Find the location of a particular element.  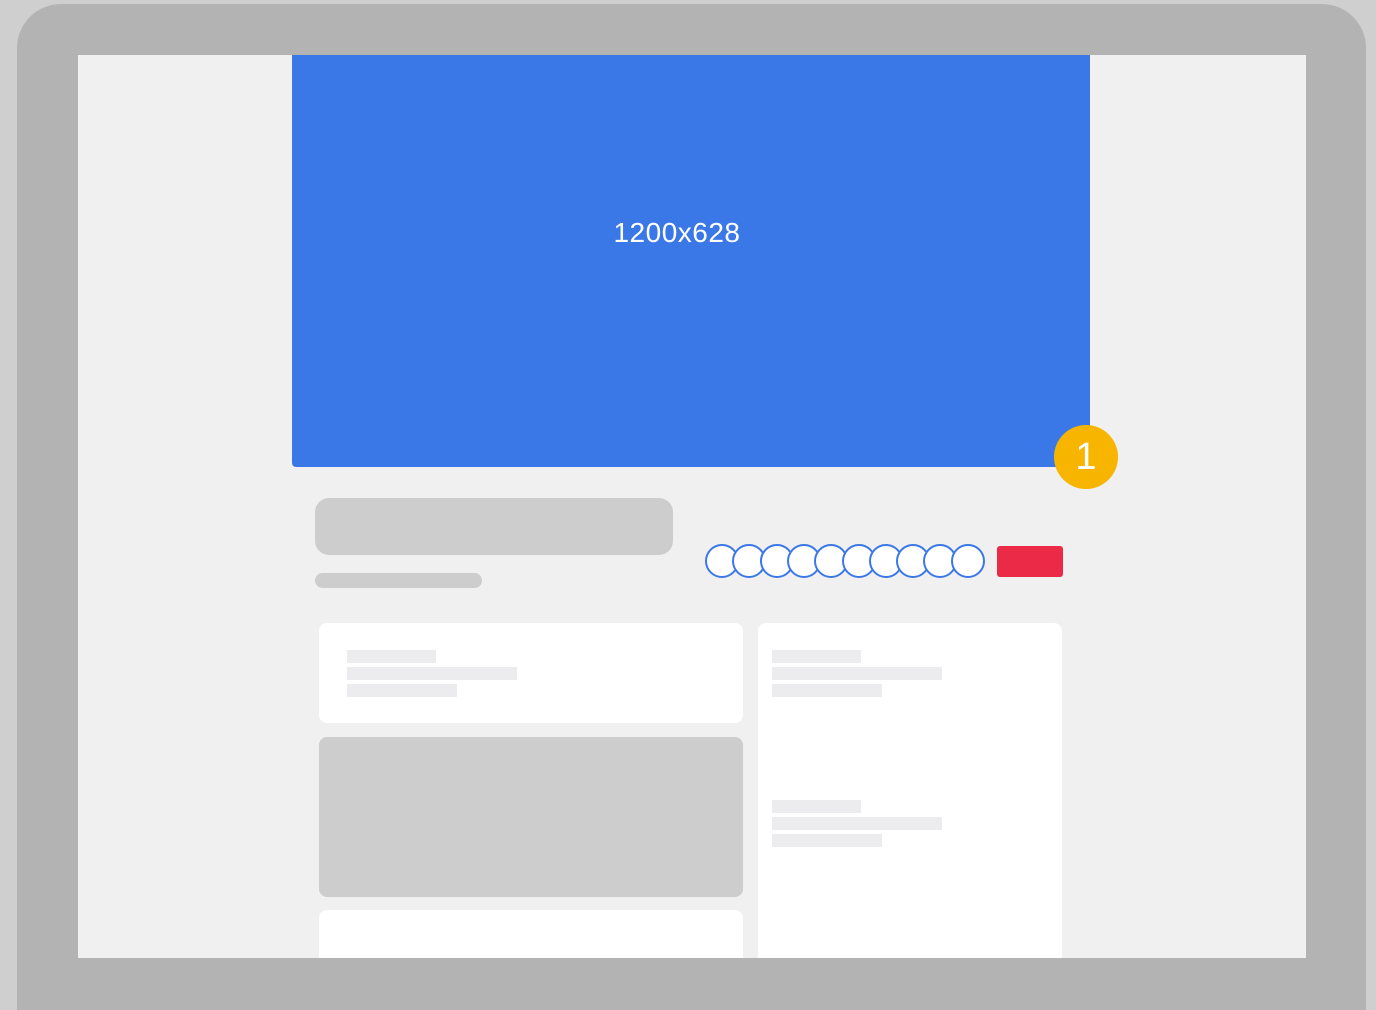

friends-avatar-row is located at coordinates (845, 561).